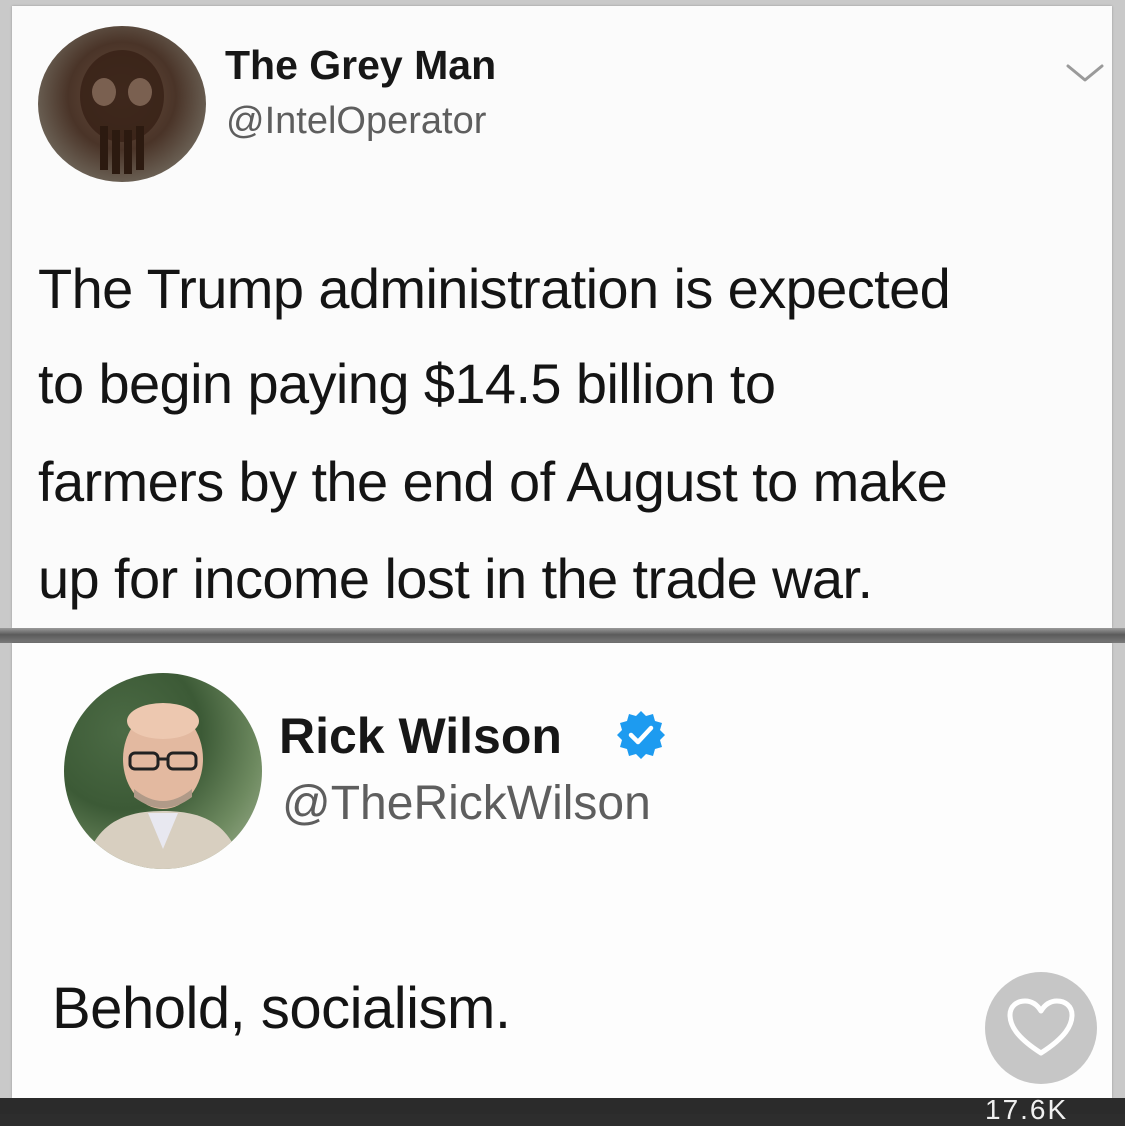 Image resolution: width=1125 pixels, height=1126 pixels. What do you see at coordinates (494, 288) in the screenshot?
I see `tweet-text-line: The Trump administration is expected` at bounding box center [494, 288].